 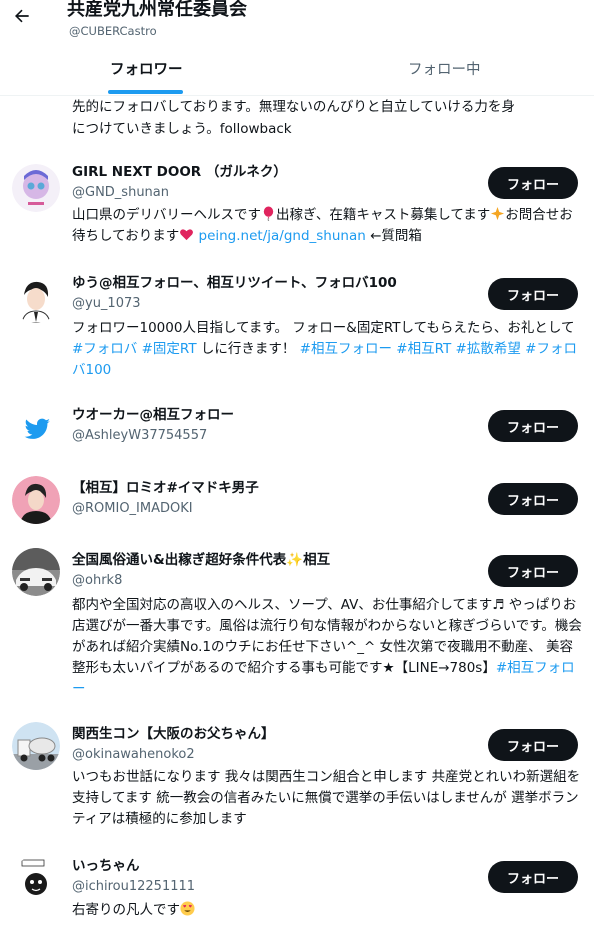 What do you see at coordinates (106, 866) in the screenshot?
I see `user-display-name: いっちゃん` at bounding box center [106, 866].